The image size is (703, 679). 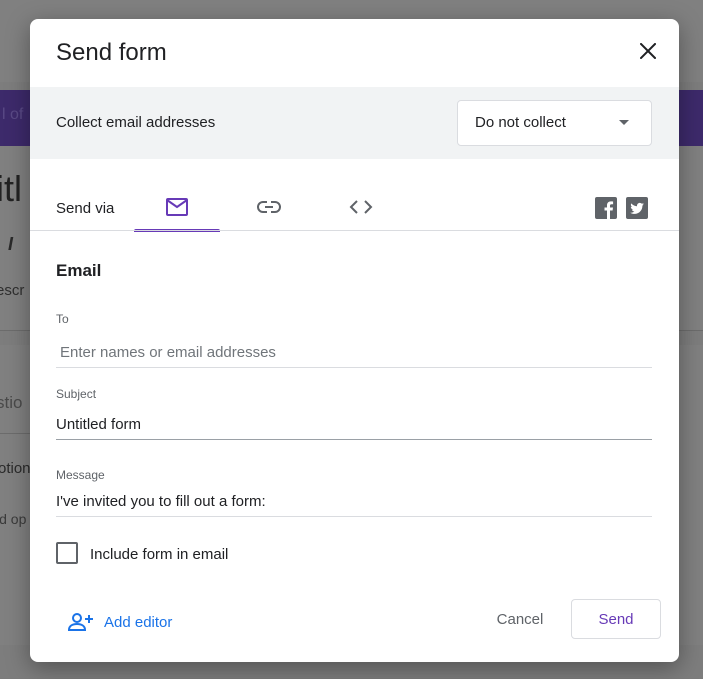 What do you see at coordinates (12, 290) in the screenshot?
I see `backdrop-description: escr` at bounding box center [12, 290].